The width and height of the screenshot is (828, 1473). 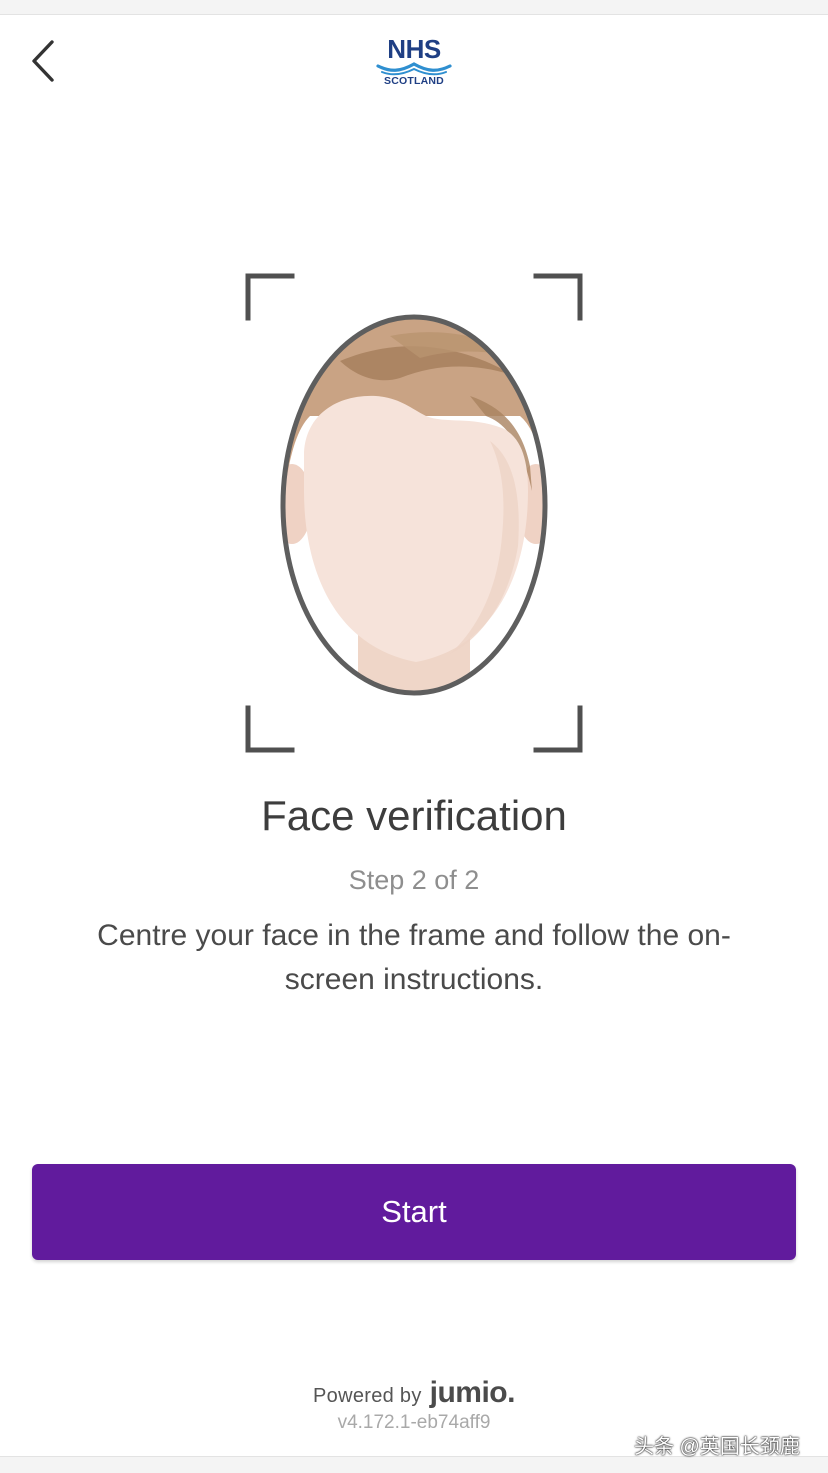 What do you see at coordinates (414, 64) in the screenshot?
I see `nhs-scotland-logo: NHS SCOTLAND` at bounding box center [414, 64].